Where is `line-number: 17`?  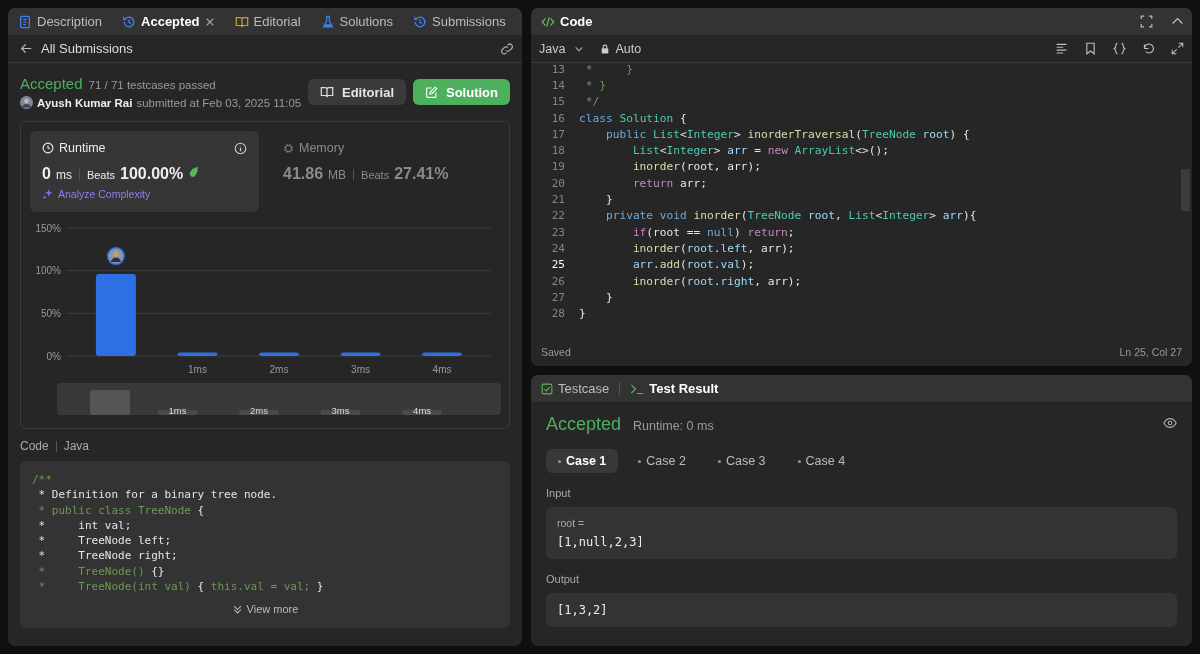 line-number: 17 is located at coordinates (557, 134).